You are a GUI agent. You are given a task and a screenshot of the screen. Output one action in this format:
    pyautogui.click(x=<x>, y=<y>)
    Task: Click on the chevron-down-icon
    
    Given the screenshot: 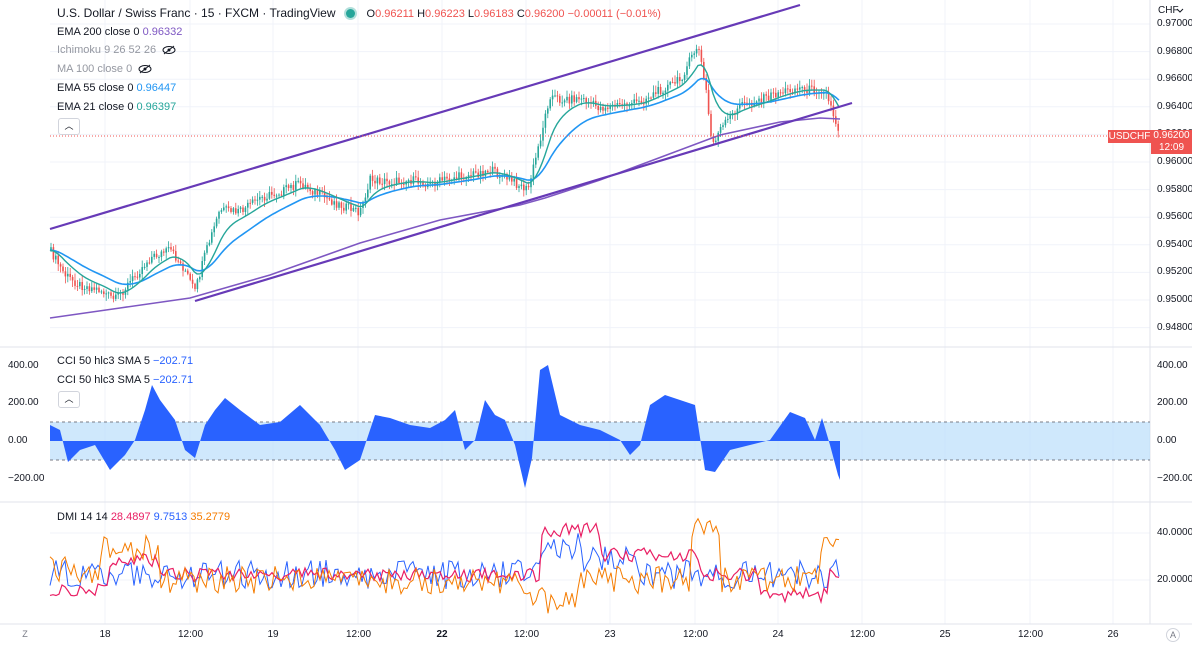 What is the action you would take?
    pyautogui.click(x=1180, y=11)
    